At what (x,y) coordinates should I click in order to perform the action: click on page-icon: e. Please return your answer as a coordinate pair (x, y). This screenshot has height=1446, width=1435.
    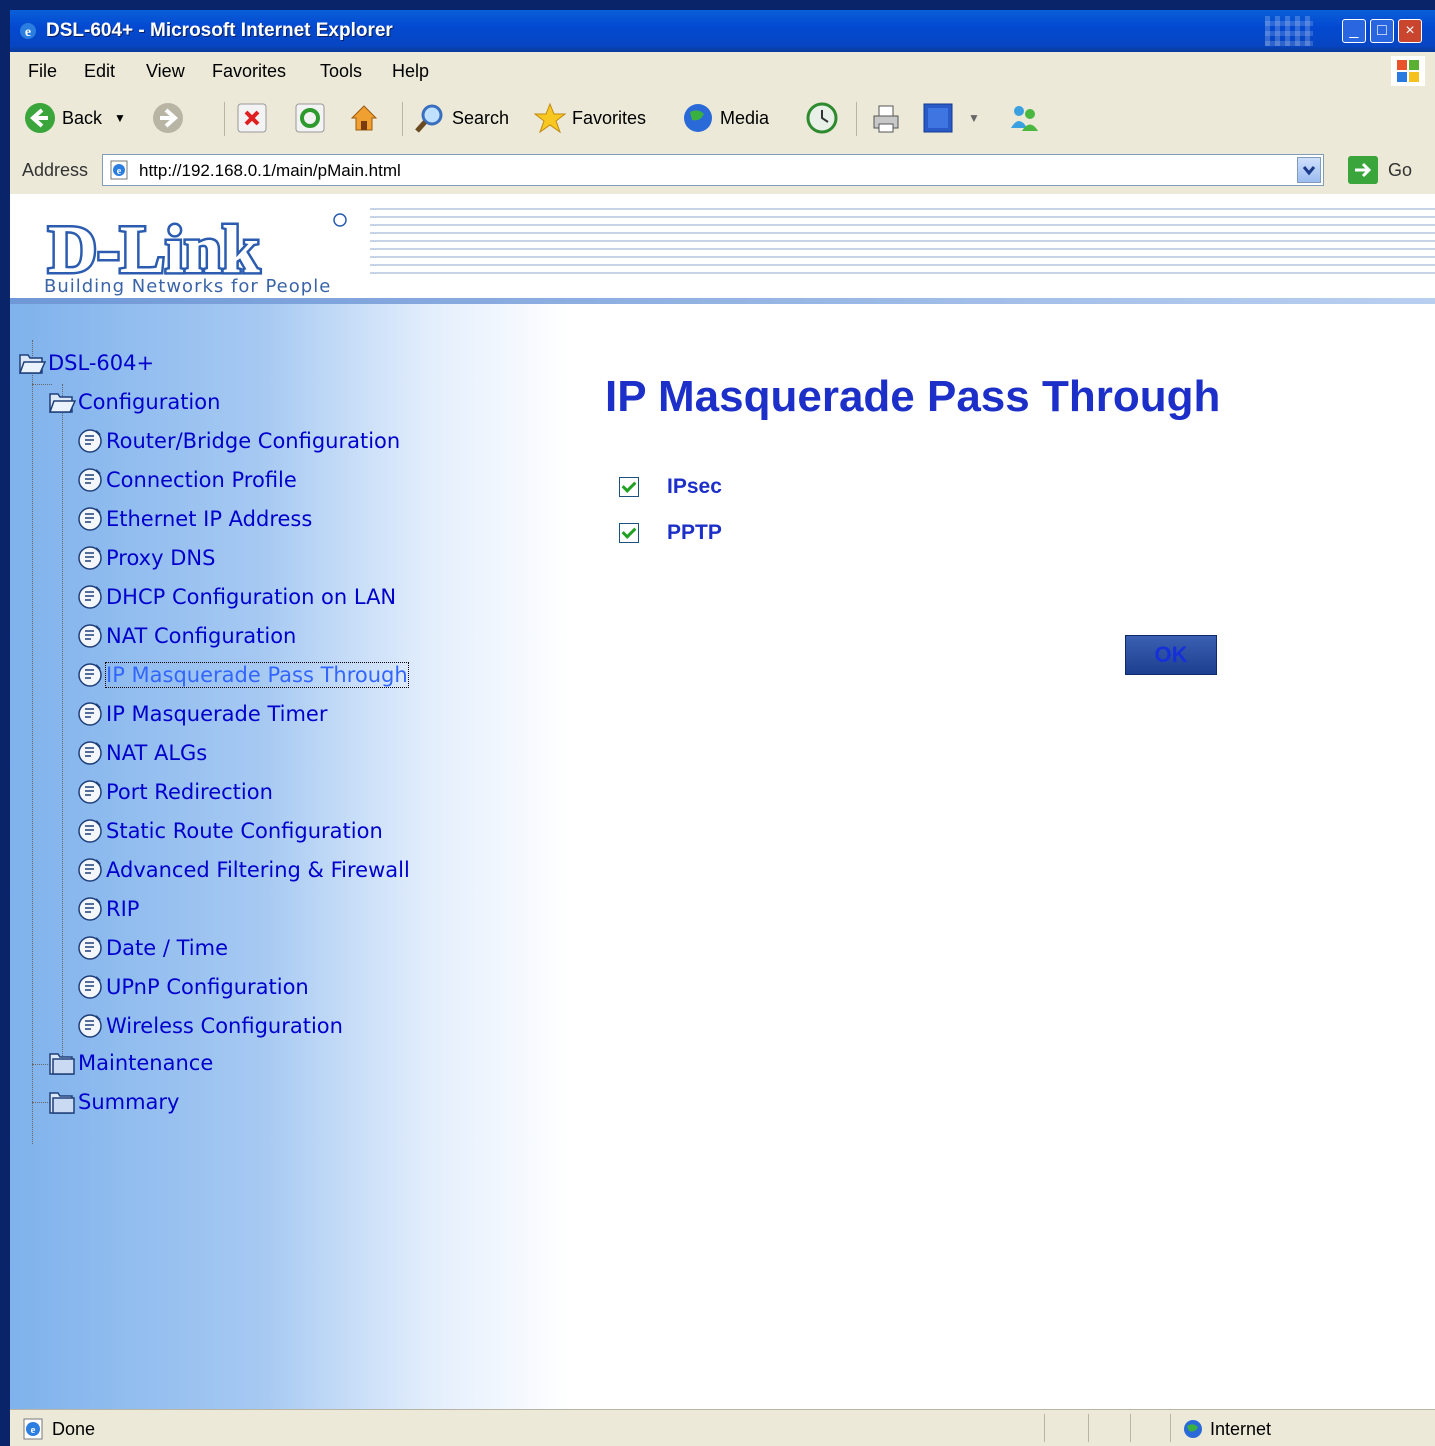
    Looking at the image, I should click on (119, 170).